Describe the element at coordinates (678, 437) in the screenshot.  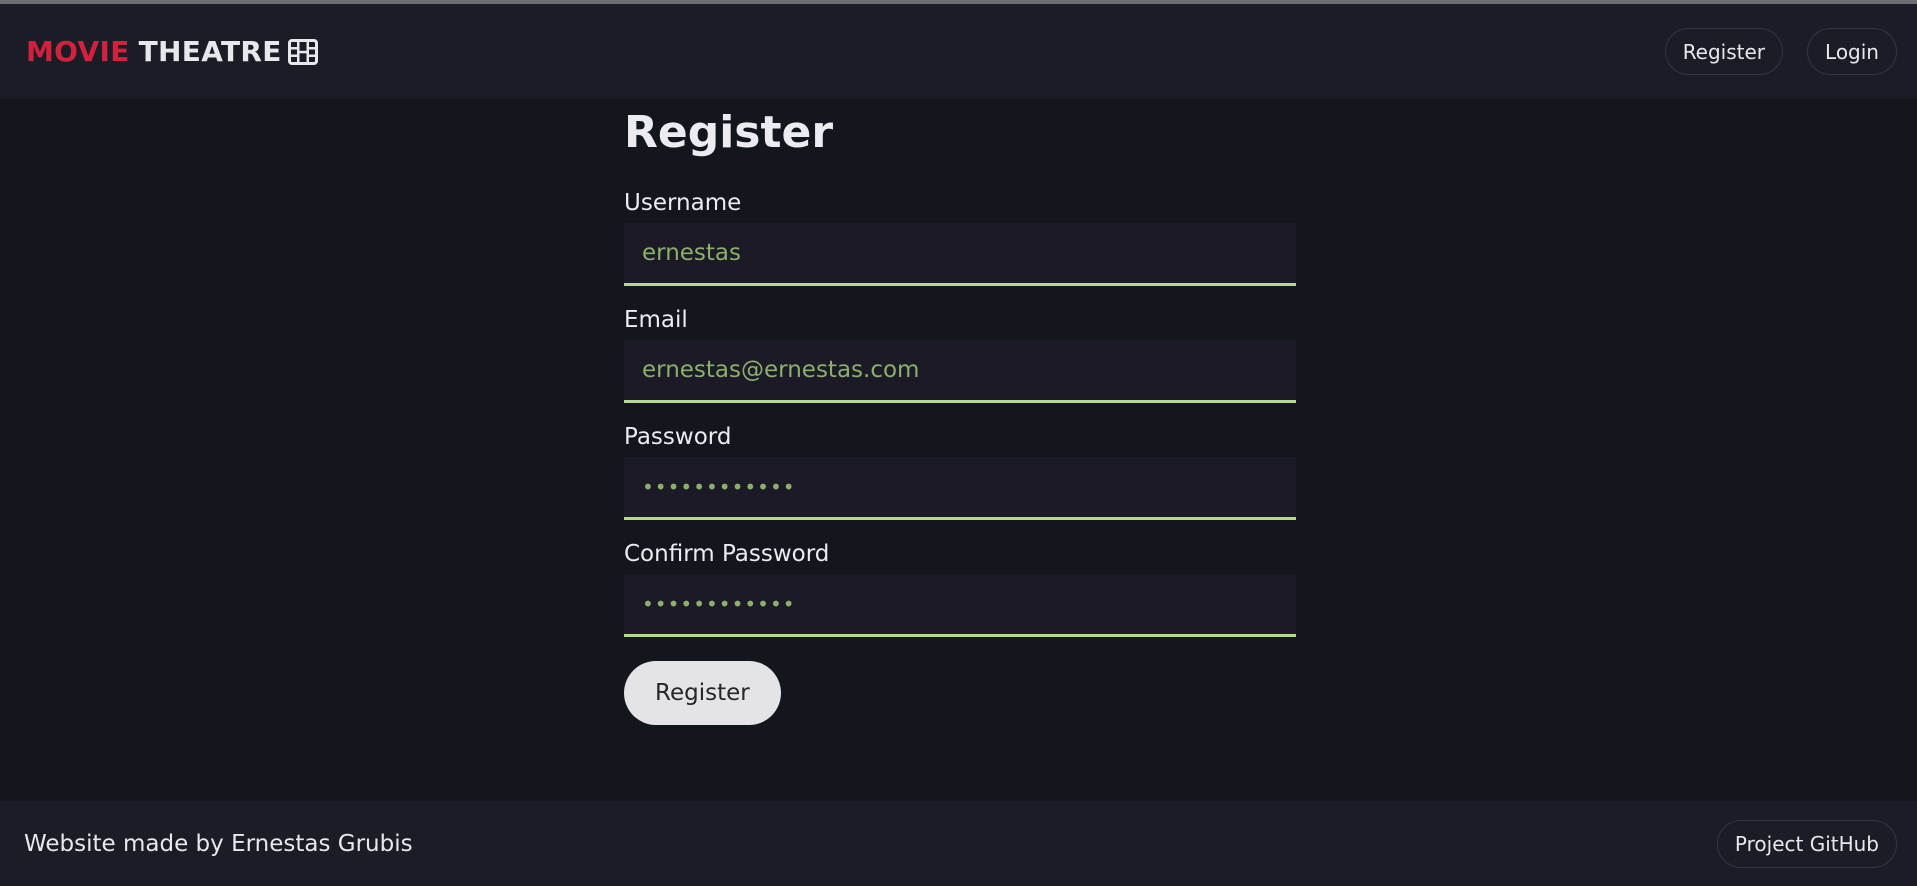
I see `password-label: Password` at that location.